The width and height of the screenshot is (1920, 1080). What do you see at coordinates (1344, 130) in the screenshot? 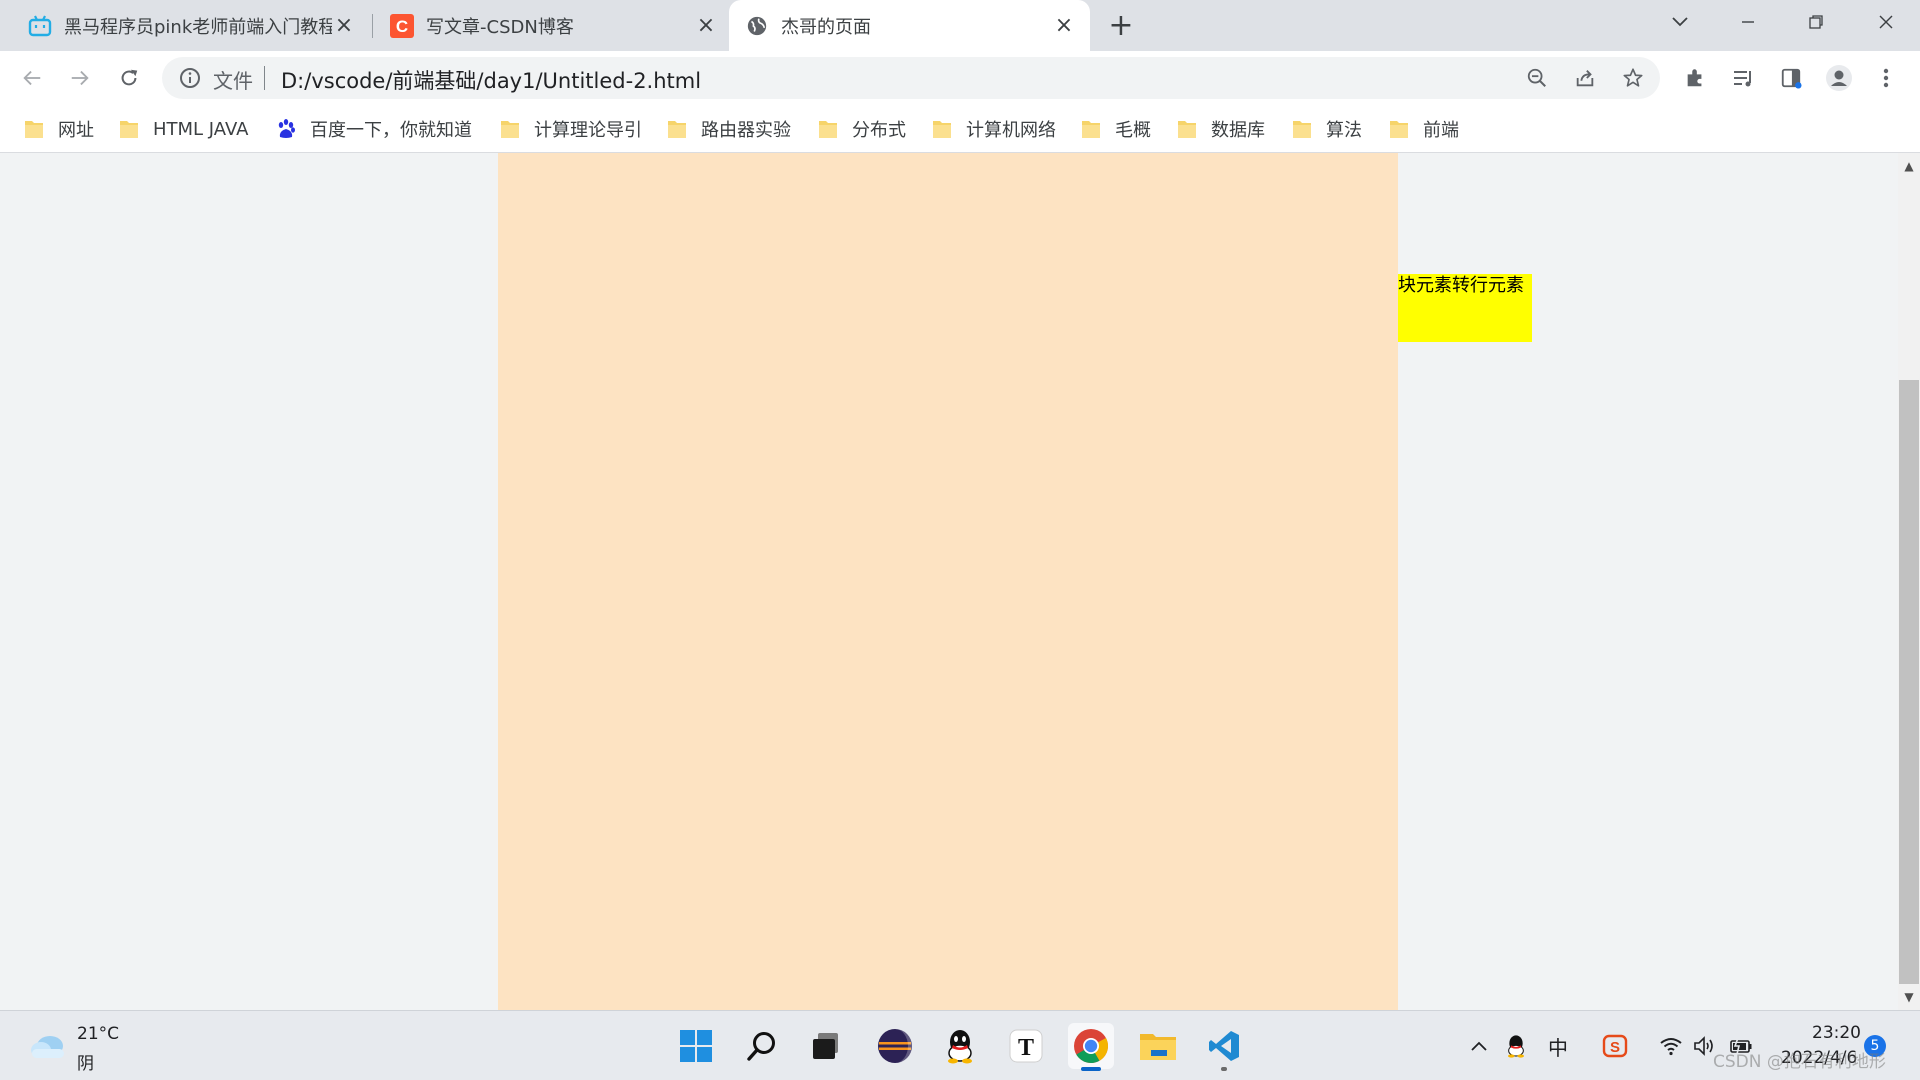
I see `bookmark-label: 算法` at bounding box center [1344, 130].